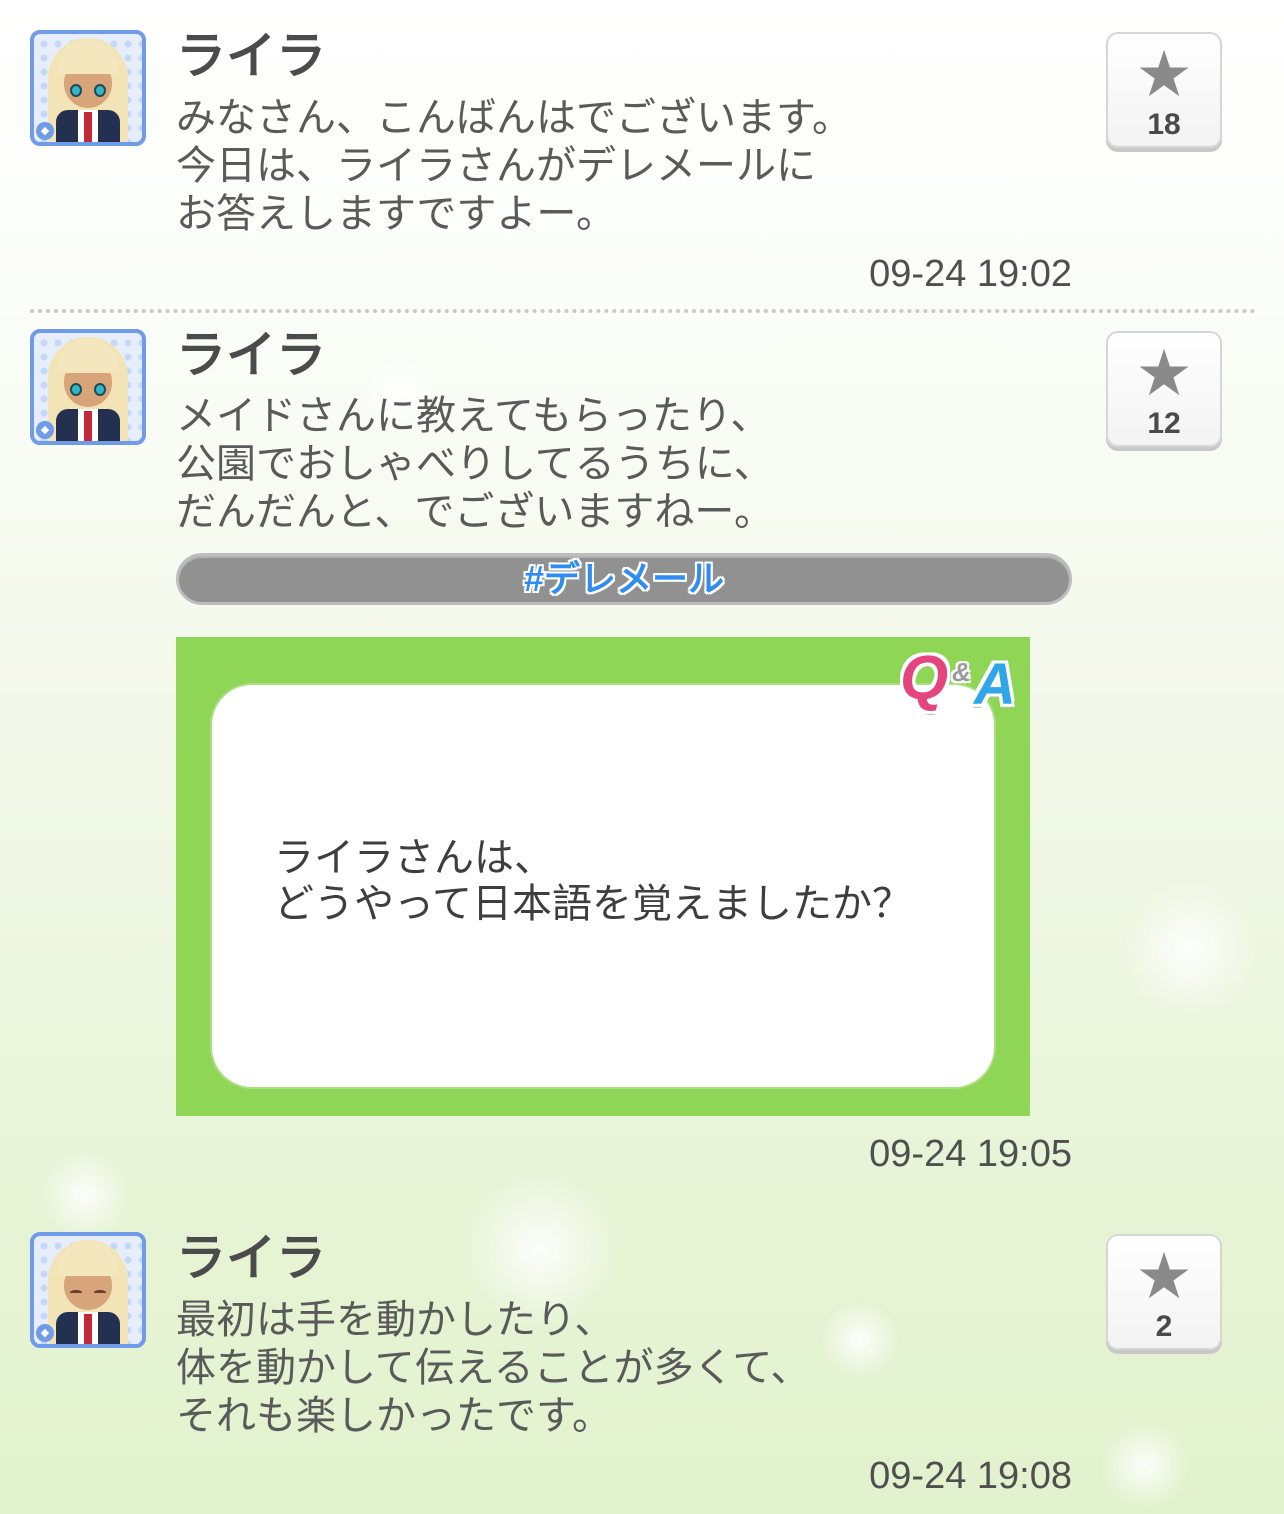 The image size is (1284, 1514). Describe the element at coordinates (970, 1154) in the screenshot. I see `post-timestamp: 09-24 19:05` at that location.